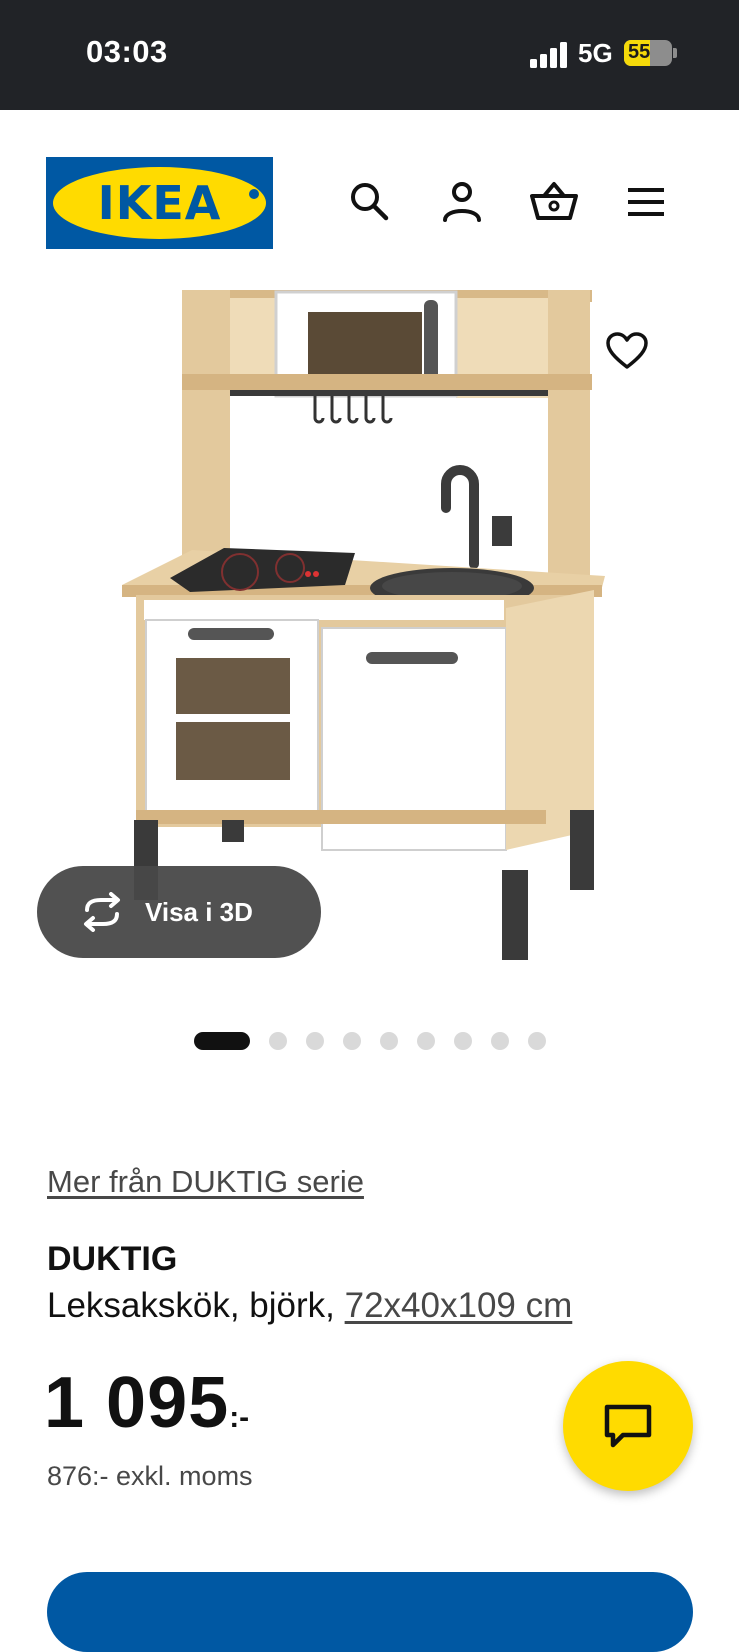 The image size is (739, 1652). What do you see at coordinates (112, 1259) in the screenshot?
I see `product-name: DUKTIG` at bounding box center [112, 1259].